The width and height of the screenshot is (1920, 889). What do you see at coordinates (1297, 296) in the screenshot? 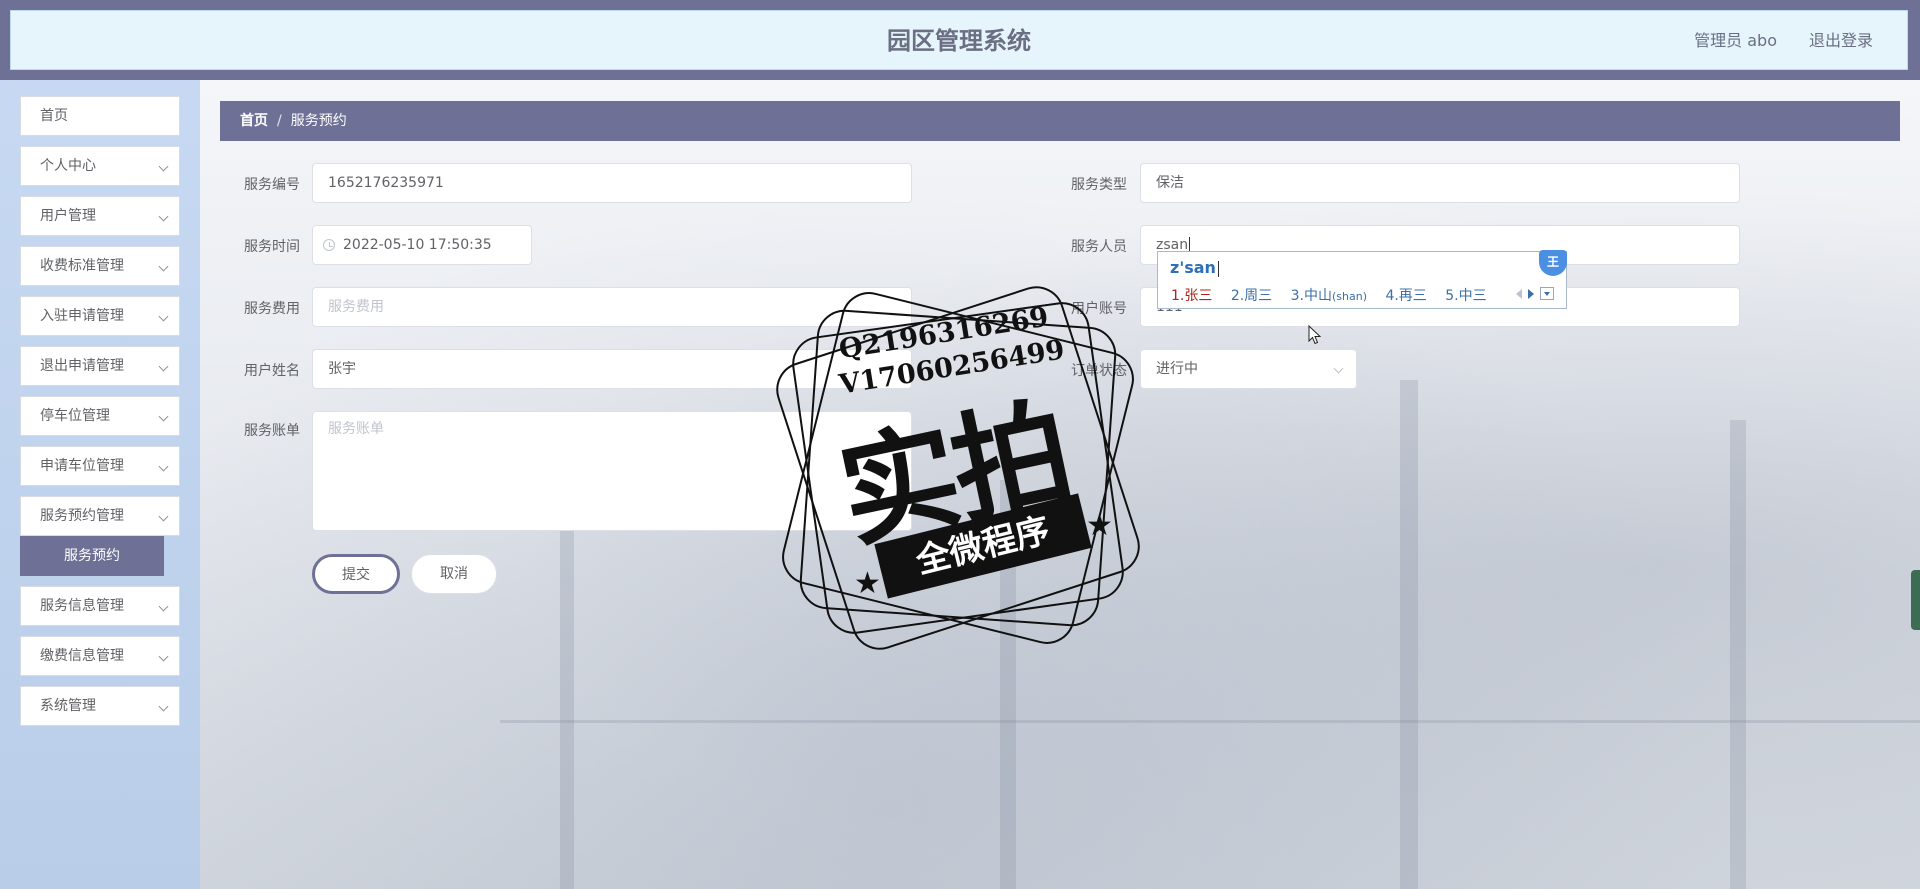
I see `candidate-index: 3.` at bounding box center [1297, 296].